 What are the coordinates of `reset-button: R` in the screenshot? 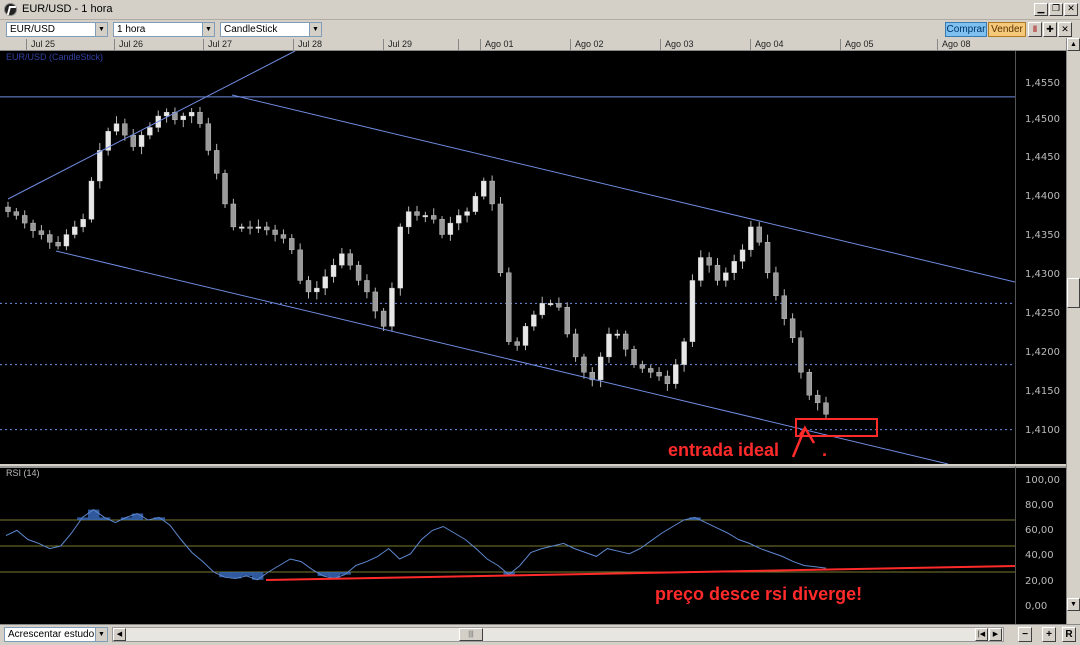 It's located at (1069, 634).